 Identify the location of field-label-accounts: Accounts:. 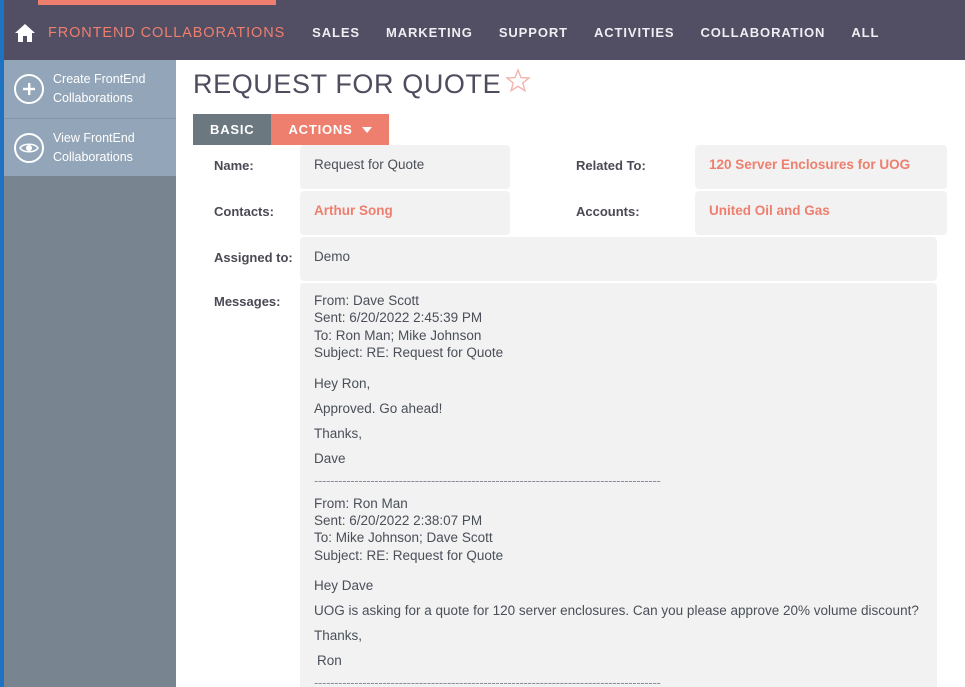
(608, 211).